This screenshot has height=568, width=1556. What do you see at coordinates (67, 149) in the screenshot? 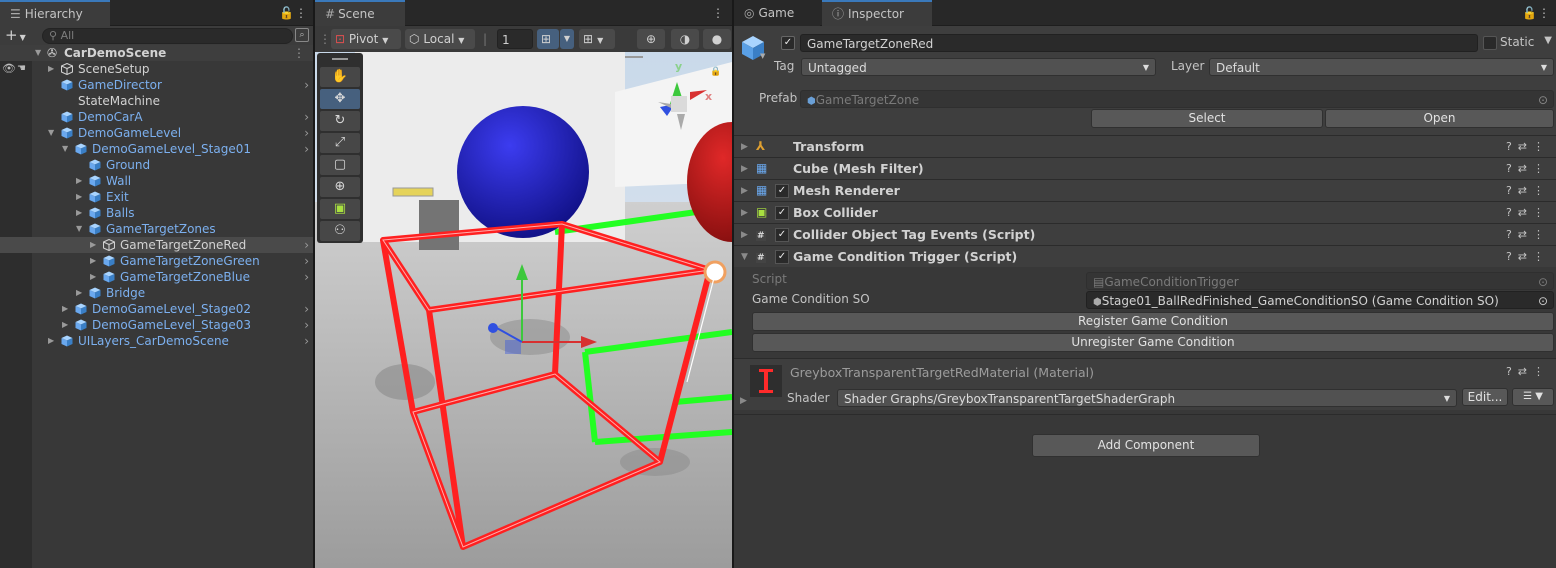
I see `collapse-arrow-icon: ▼` at bounding box center [67, 149].